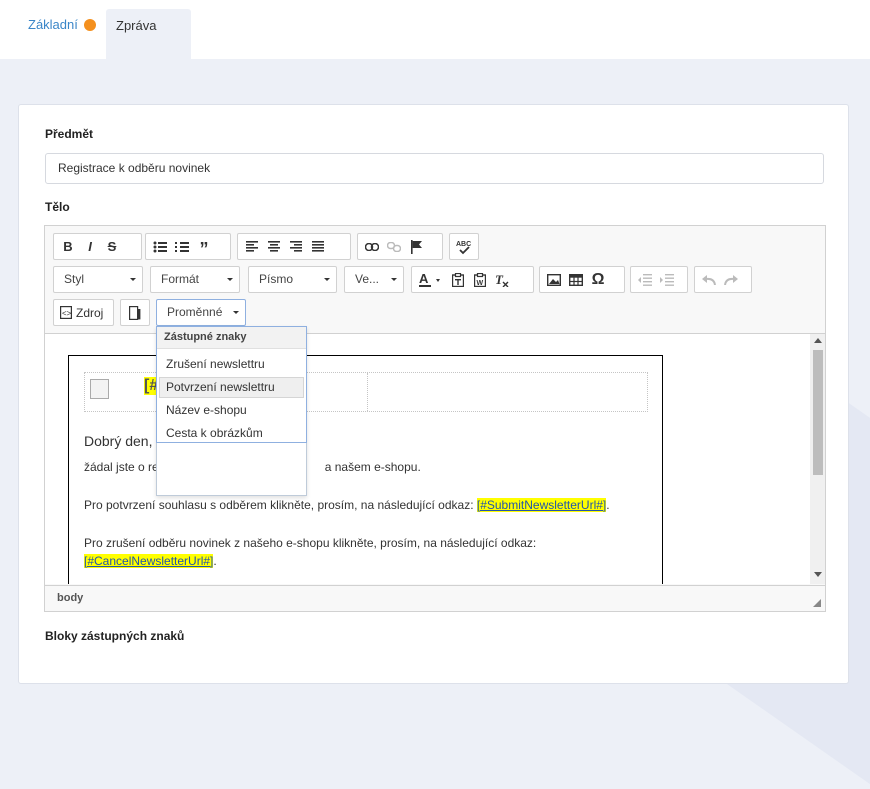 This screenshot has height=789, width=870. I want to click on link-group, so click(400, 246).